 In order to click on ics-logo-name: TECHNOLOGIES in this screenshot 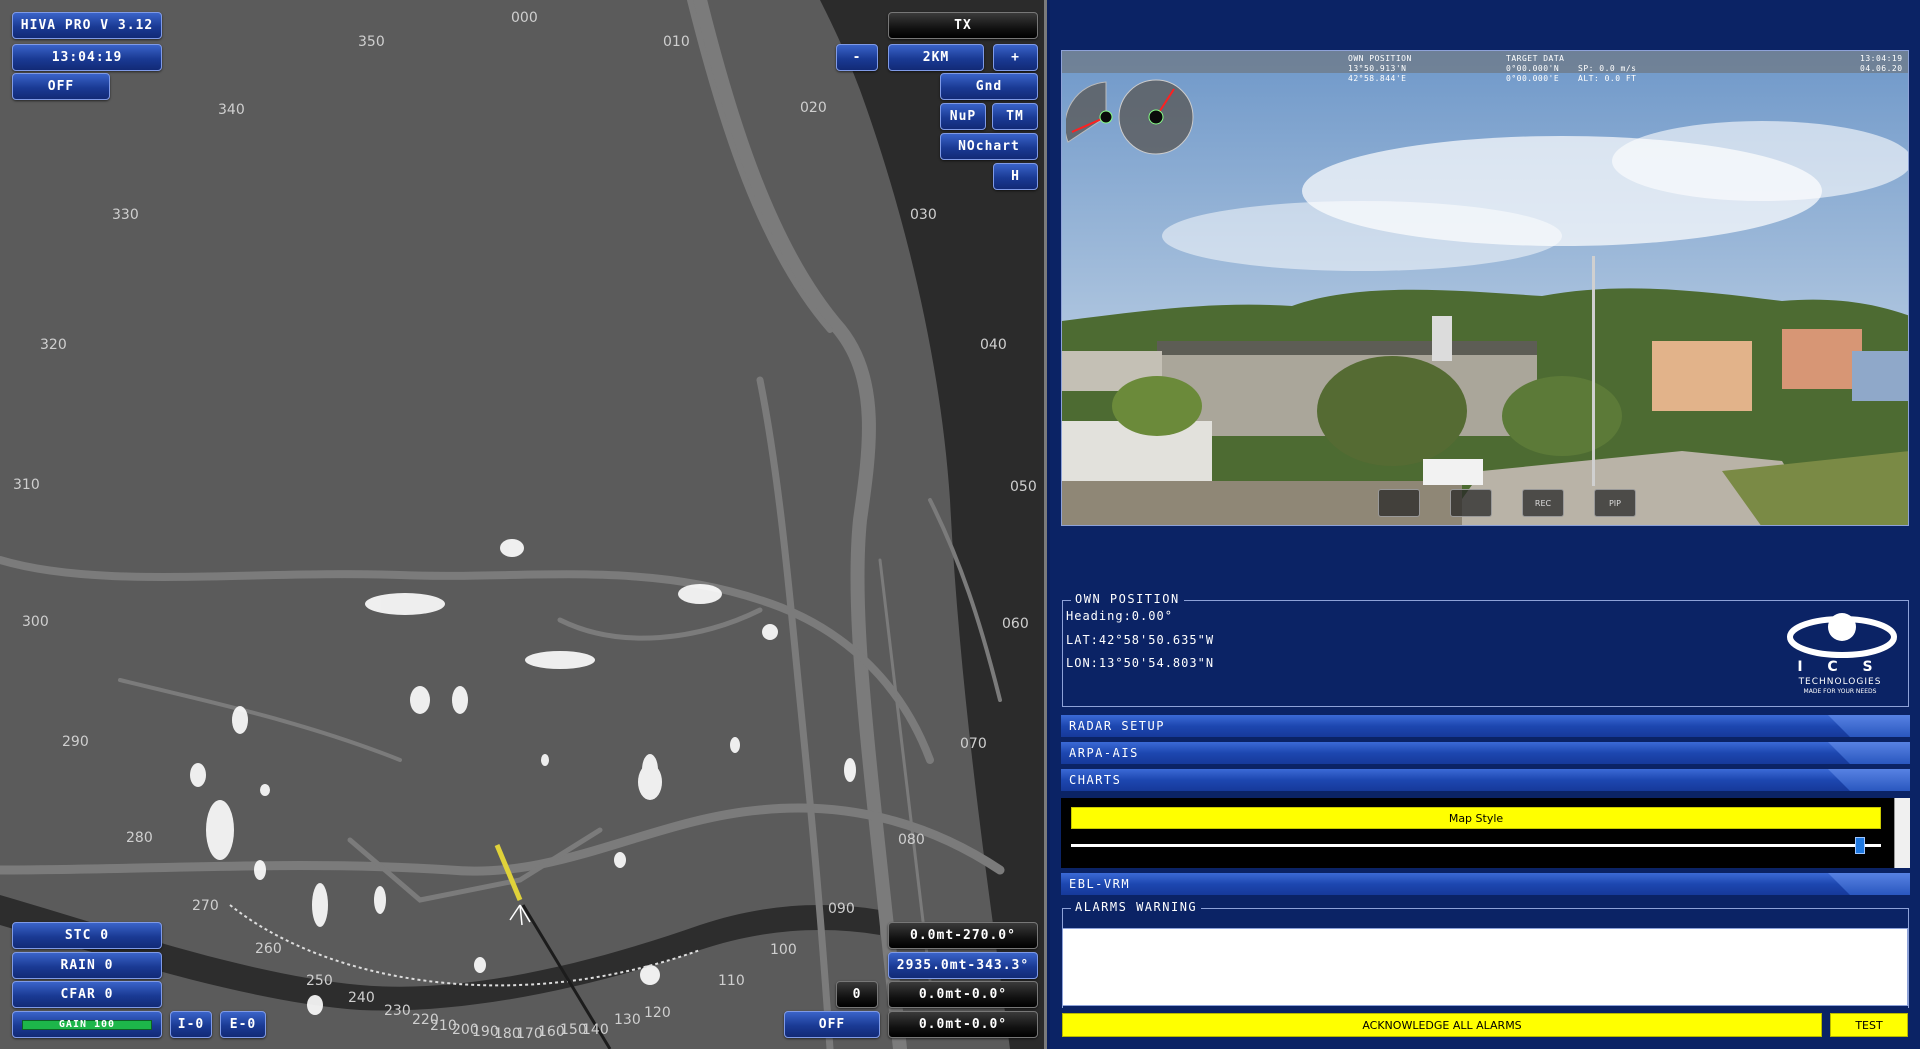, I will do `click(1840, 682)`.